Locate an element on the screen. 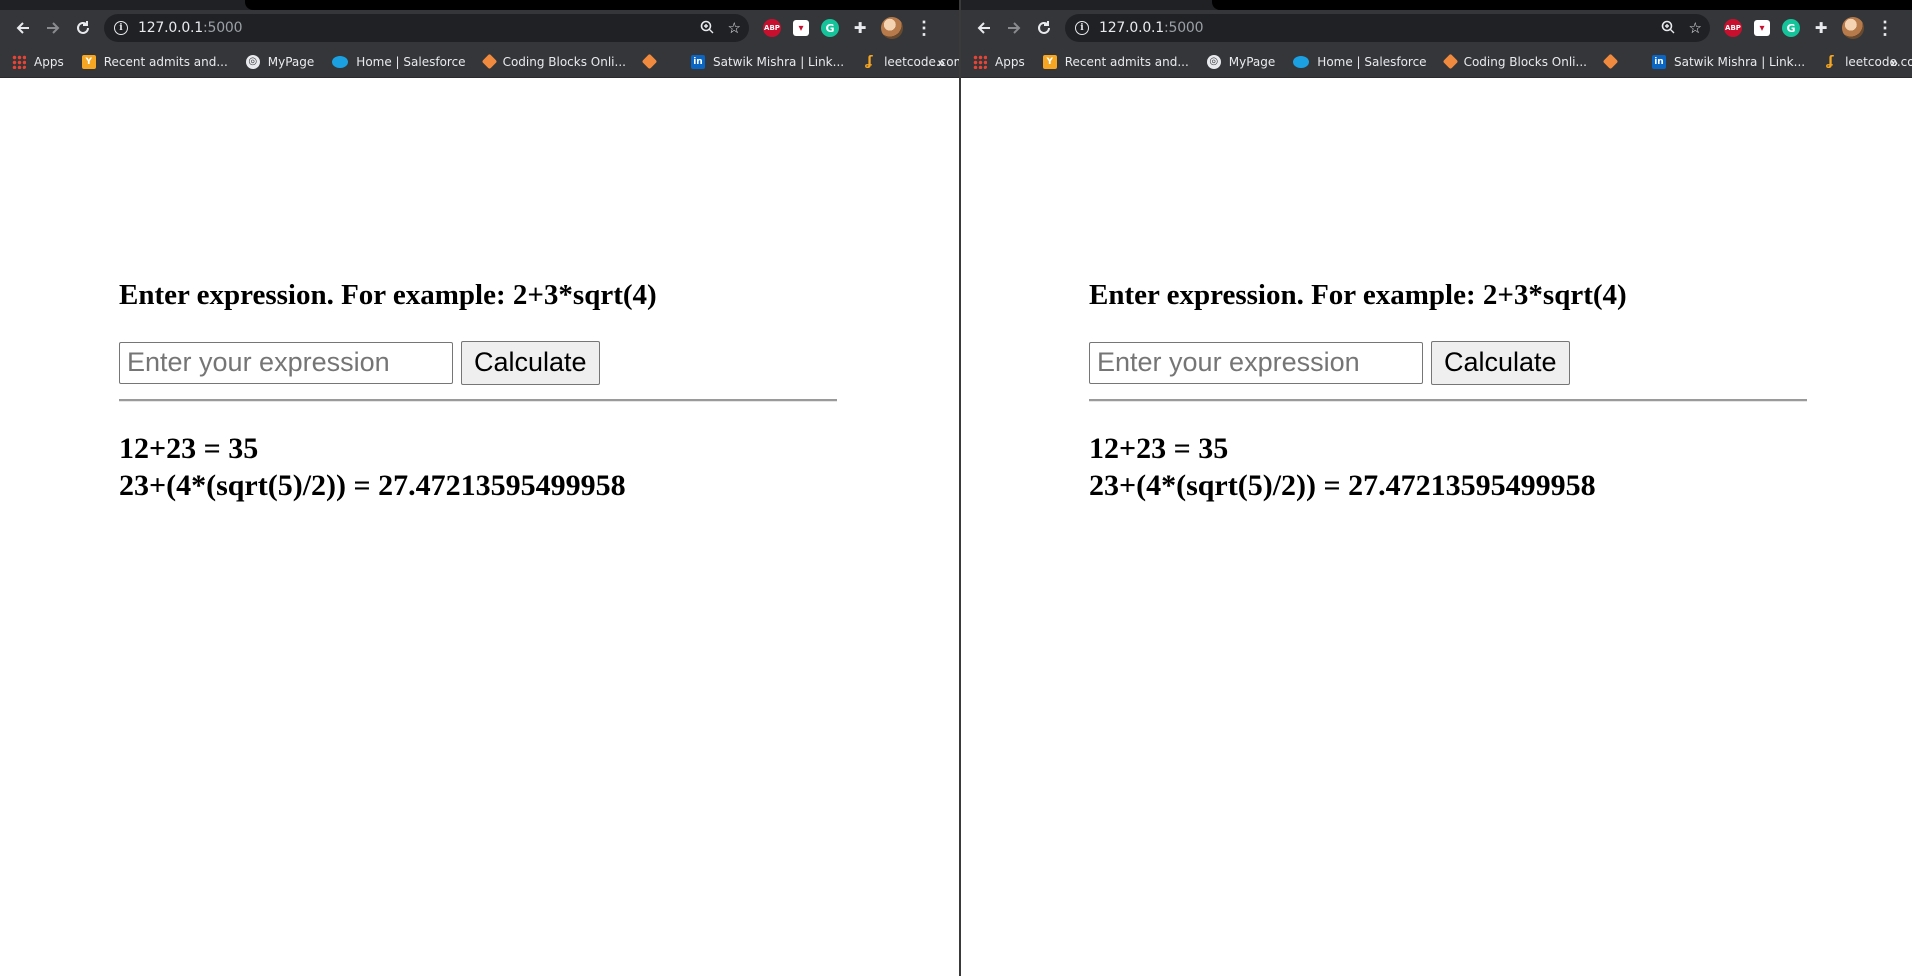 The width and height of the screenshot is (1912, 976). tab-strip is located at coordinates (479, 5).